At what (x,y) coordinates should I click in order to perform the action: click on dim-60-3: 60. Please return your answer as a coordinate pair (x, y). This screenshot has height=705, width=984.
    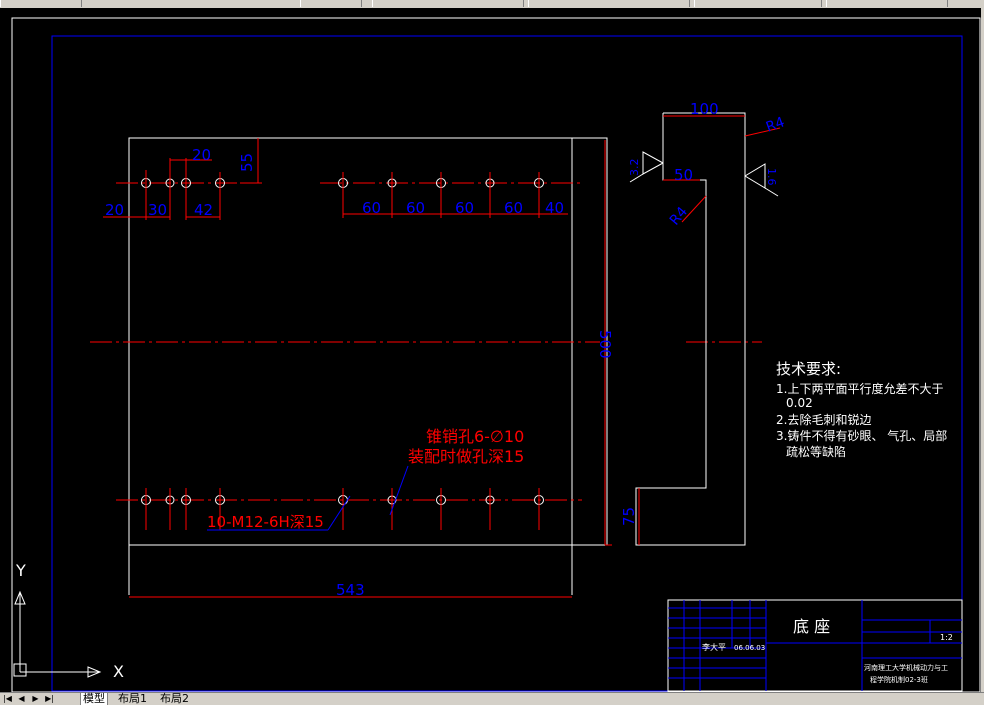
    Looking at the image, I should click on (464, 208).